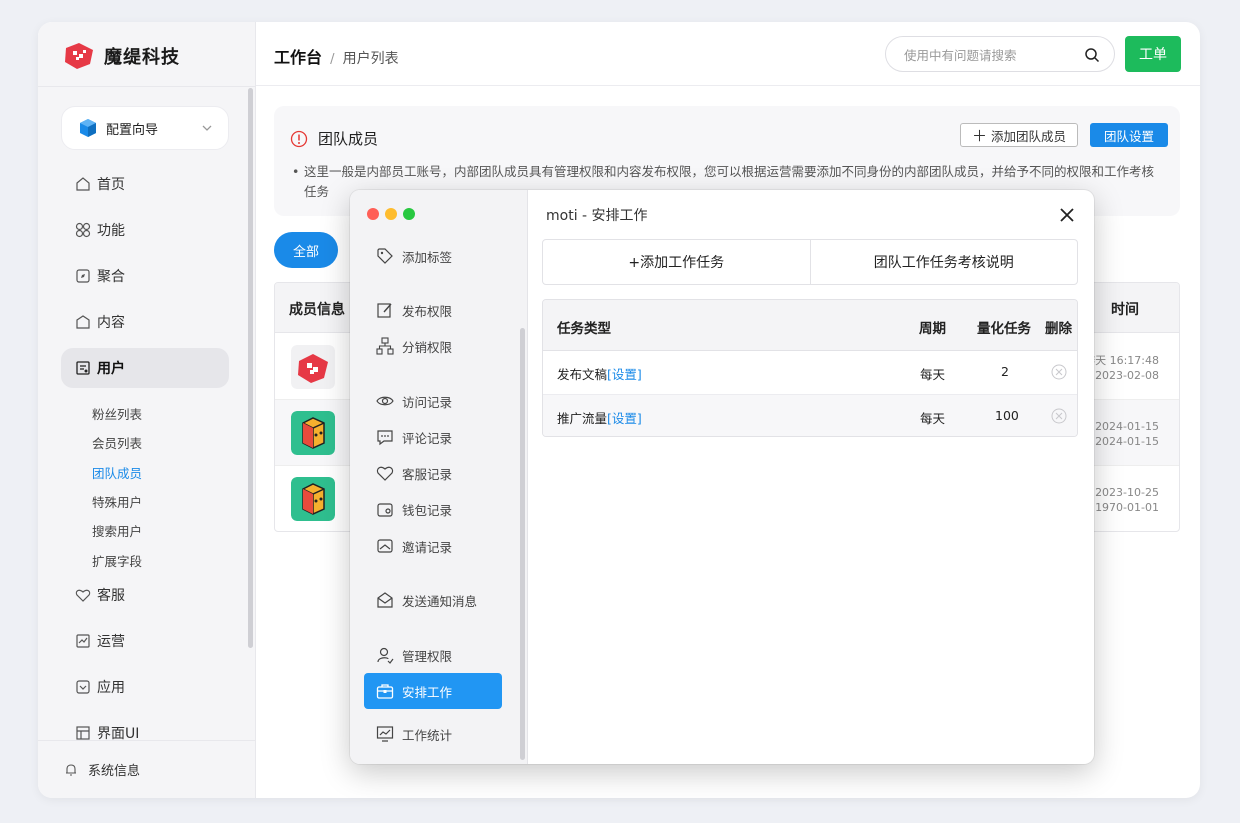  What do you see at coordinates (1092, 55) in the screenshot?
I see `search-icon` at bounding box center [1092, 55].